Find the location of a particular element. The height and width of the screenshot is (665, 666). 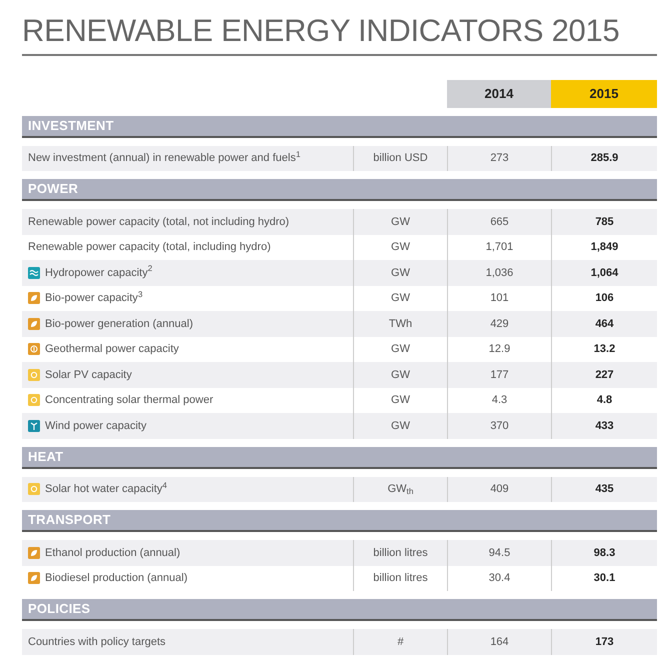

value-cell-text: 94.5 is located at coordinates (499, 553).